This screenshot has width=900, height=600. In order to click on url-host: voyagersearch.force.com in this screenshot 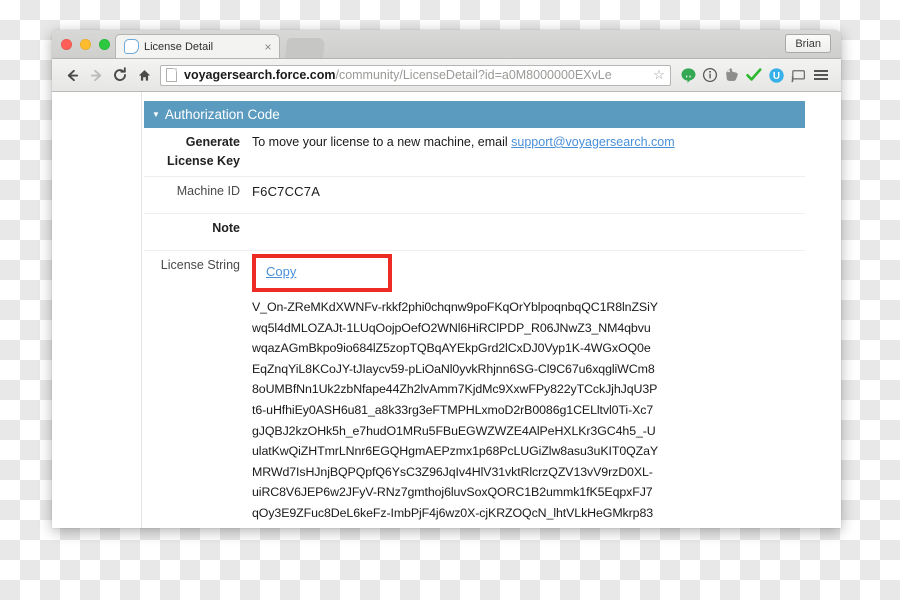, I will do `click(260, 74)`.